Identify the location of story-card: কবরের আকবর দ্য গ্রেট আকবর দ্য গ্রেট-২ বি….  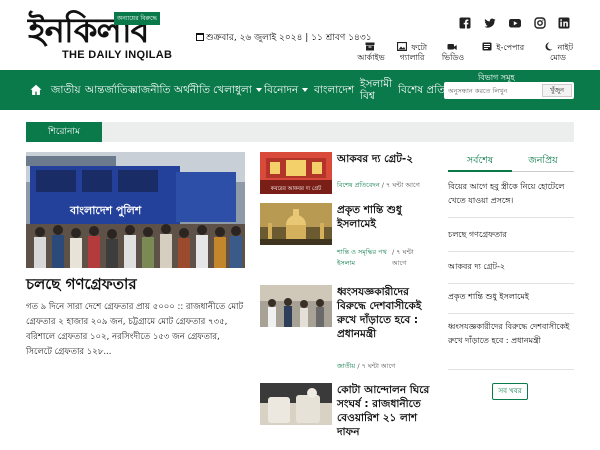
(345, 175).